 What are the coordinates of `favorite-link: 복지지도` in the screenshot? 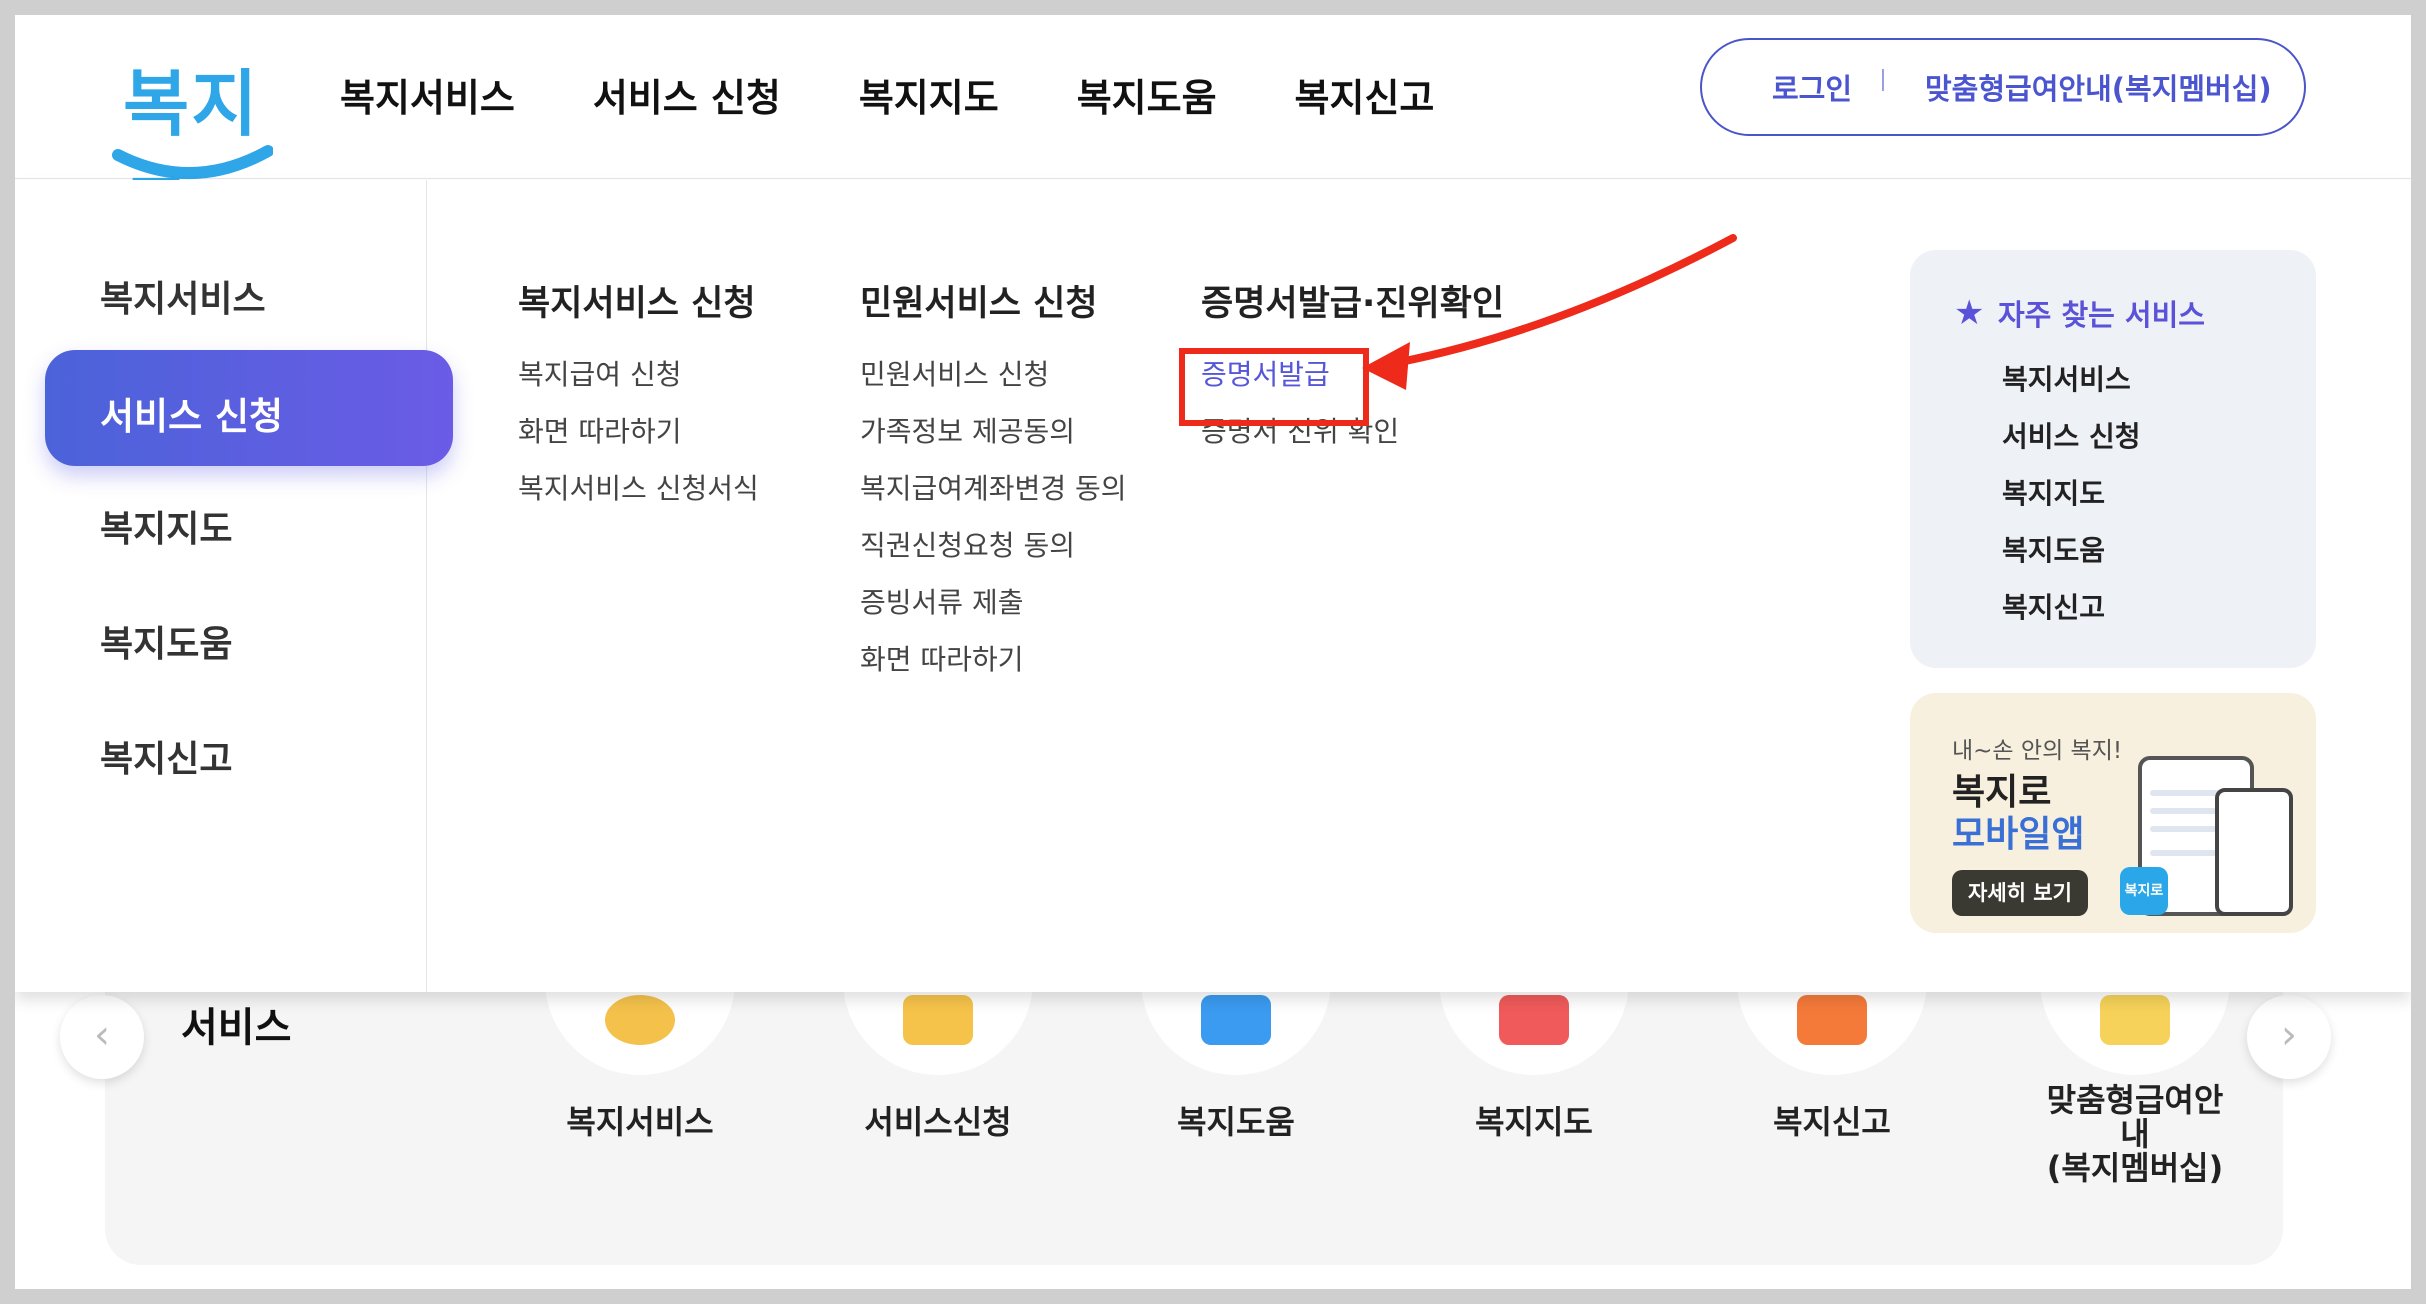 It's located at (2053, 492).